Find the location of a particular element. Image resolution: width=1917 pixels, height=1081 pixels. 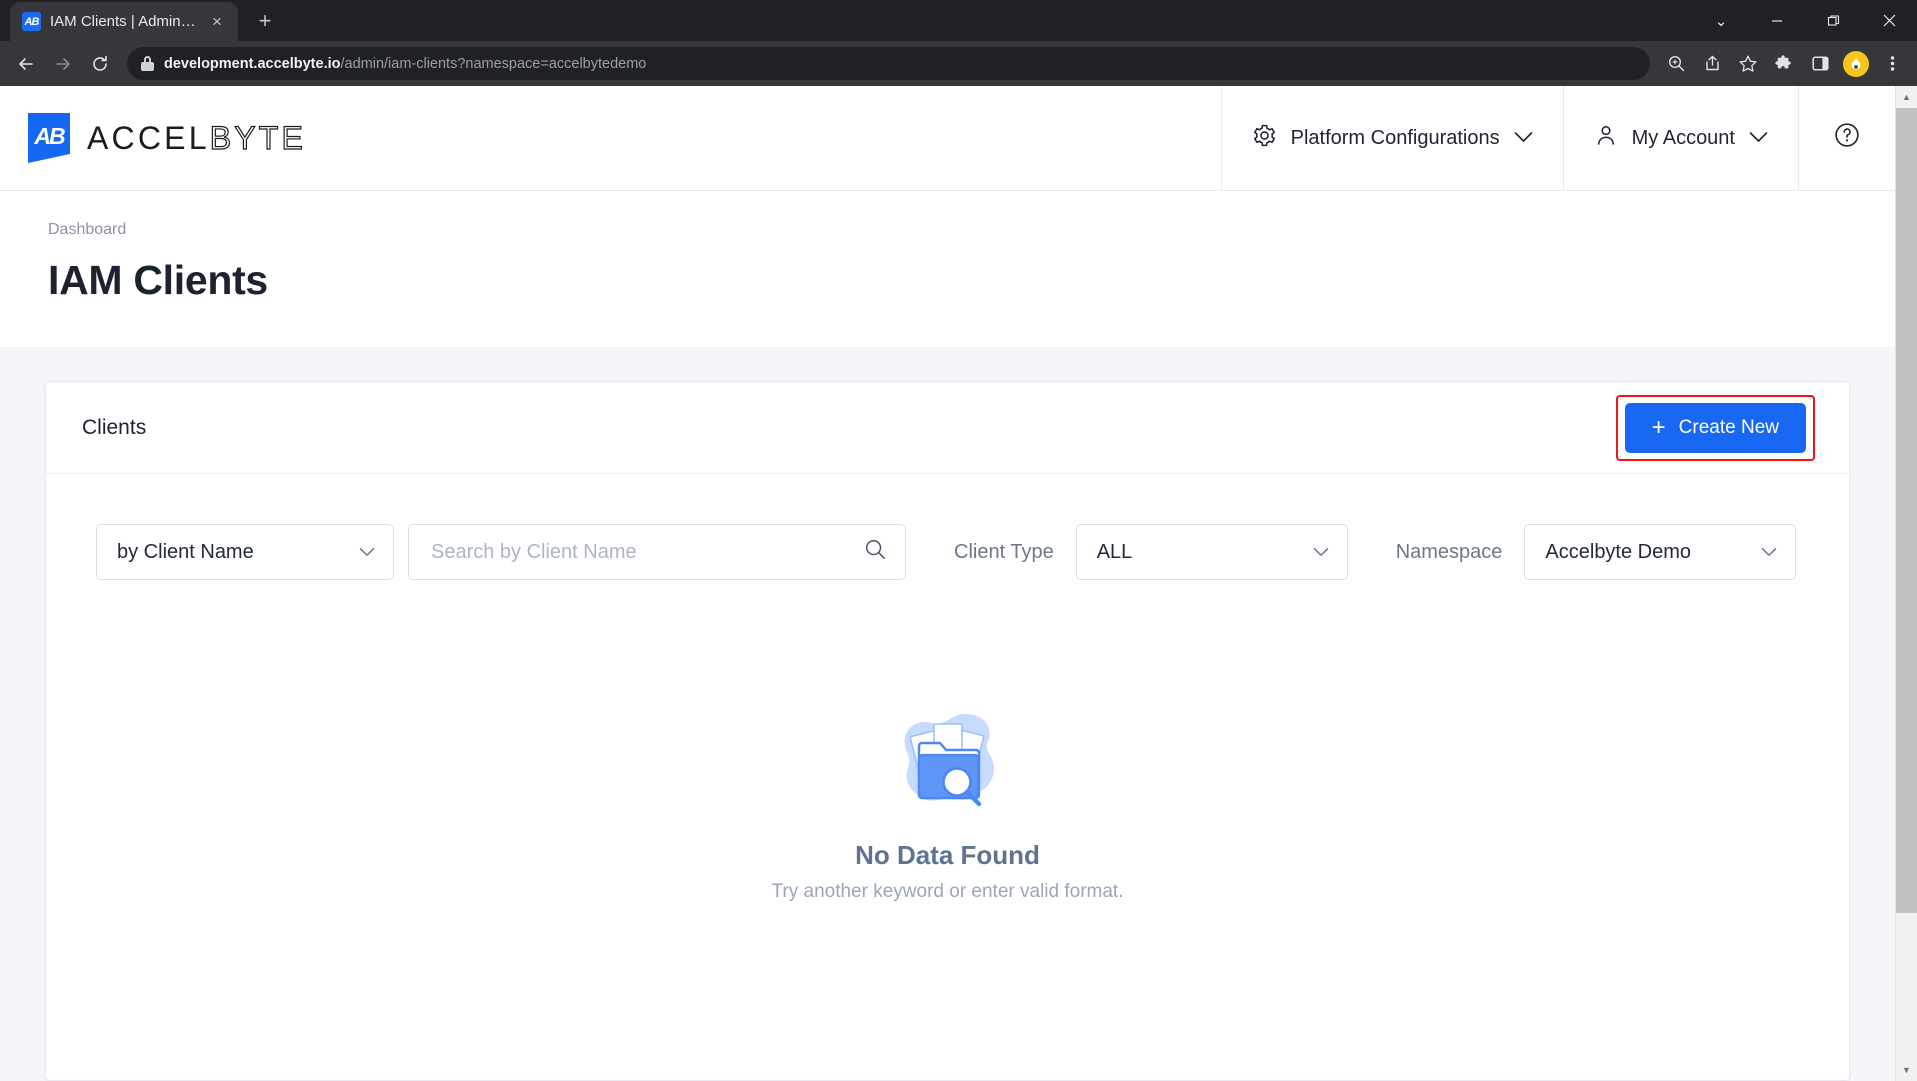

client-type-label: Client Type is located at coordinates (1004, 551).